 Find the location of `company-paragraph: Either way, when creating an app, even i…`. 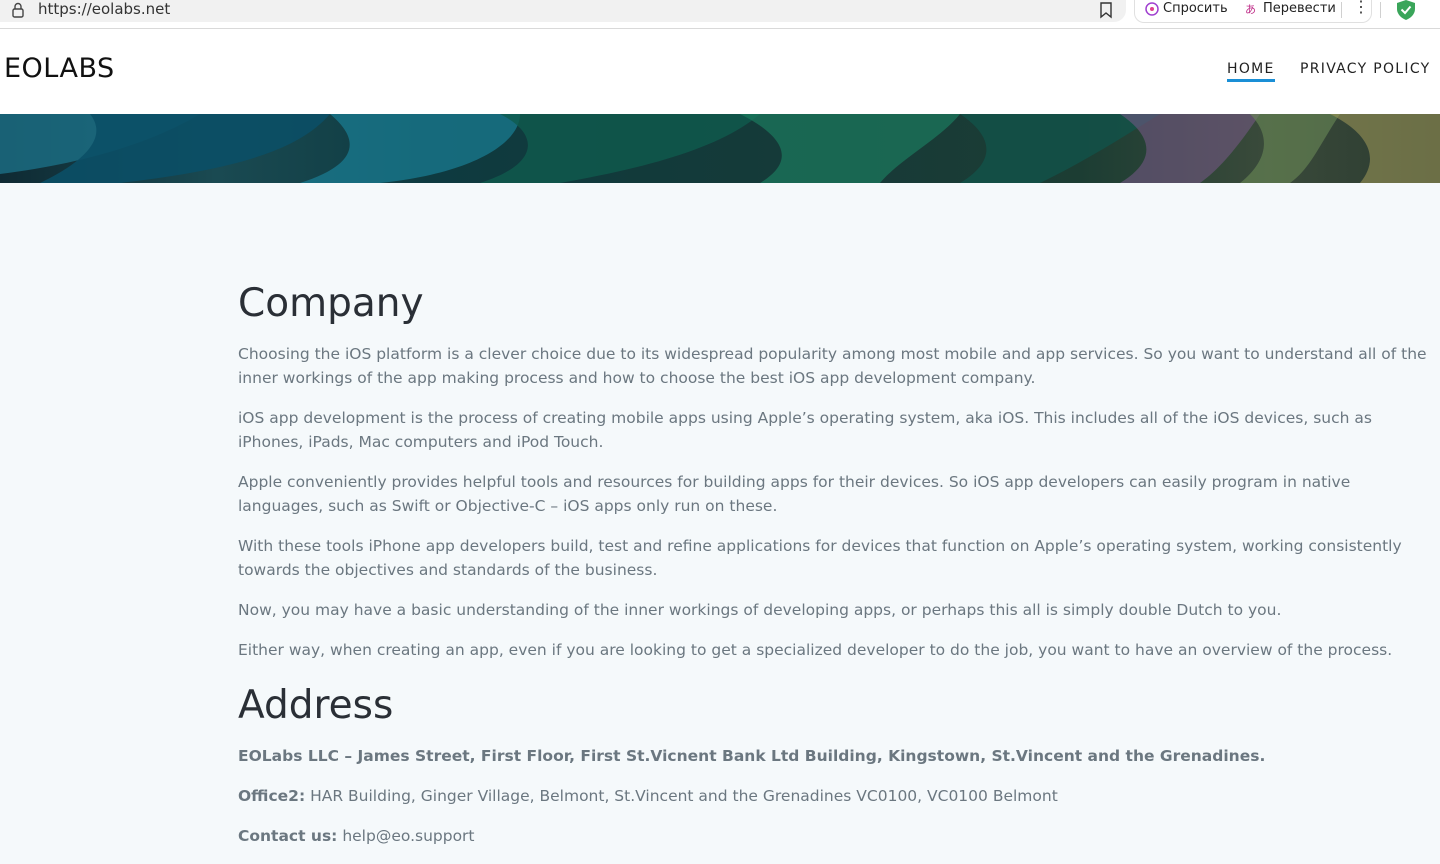

company-paragraph: Either way, when creating an app, even i… is located at coordinates (815, 650).